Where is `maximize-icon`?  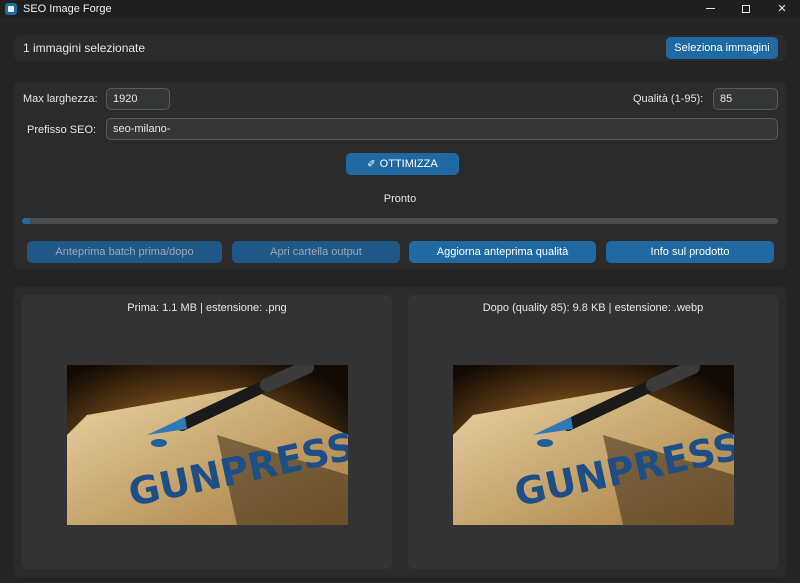 maximize-icon is located at coordinates (746, 8).